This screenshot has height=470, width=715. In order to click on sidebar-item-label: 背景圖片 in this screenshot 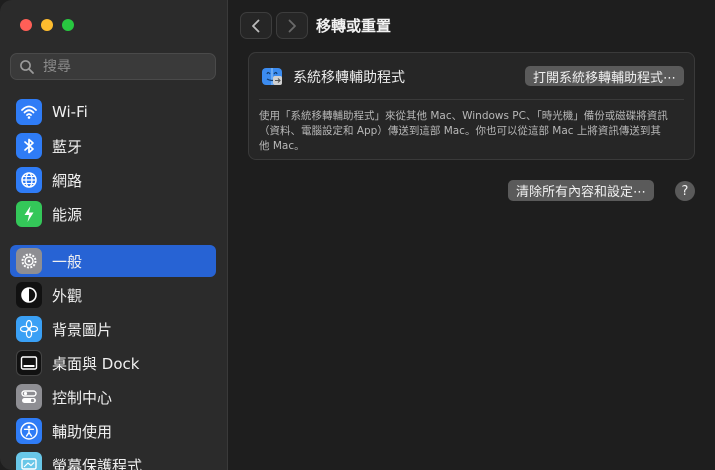, I will do `click(82, 329)`.